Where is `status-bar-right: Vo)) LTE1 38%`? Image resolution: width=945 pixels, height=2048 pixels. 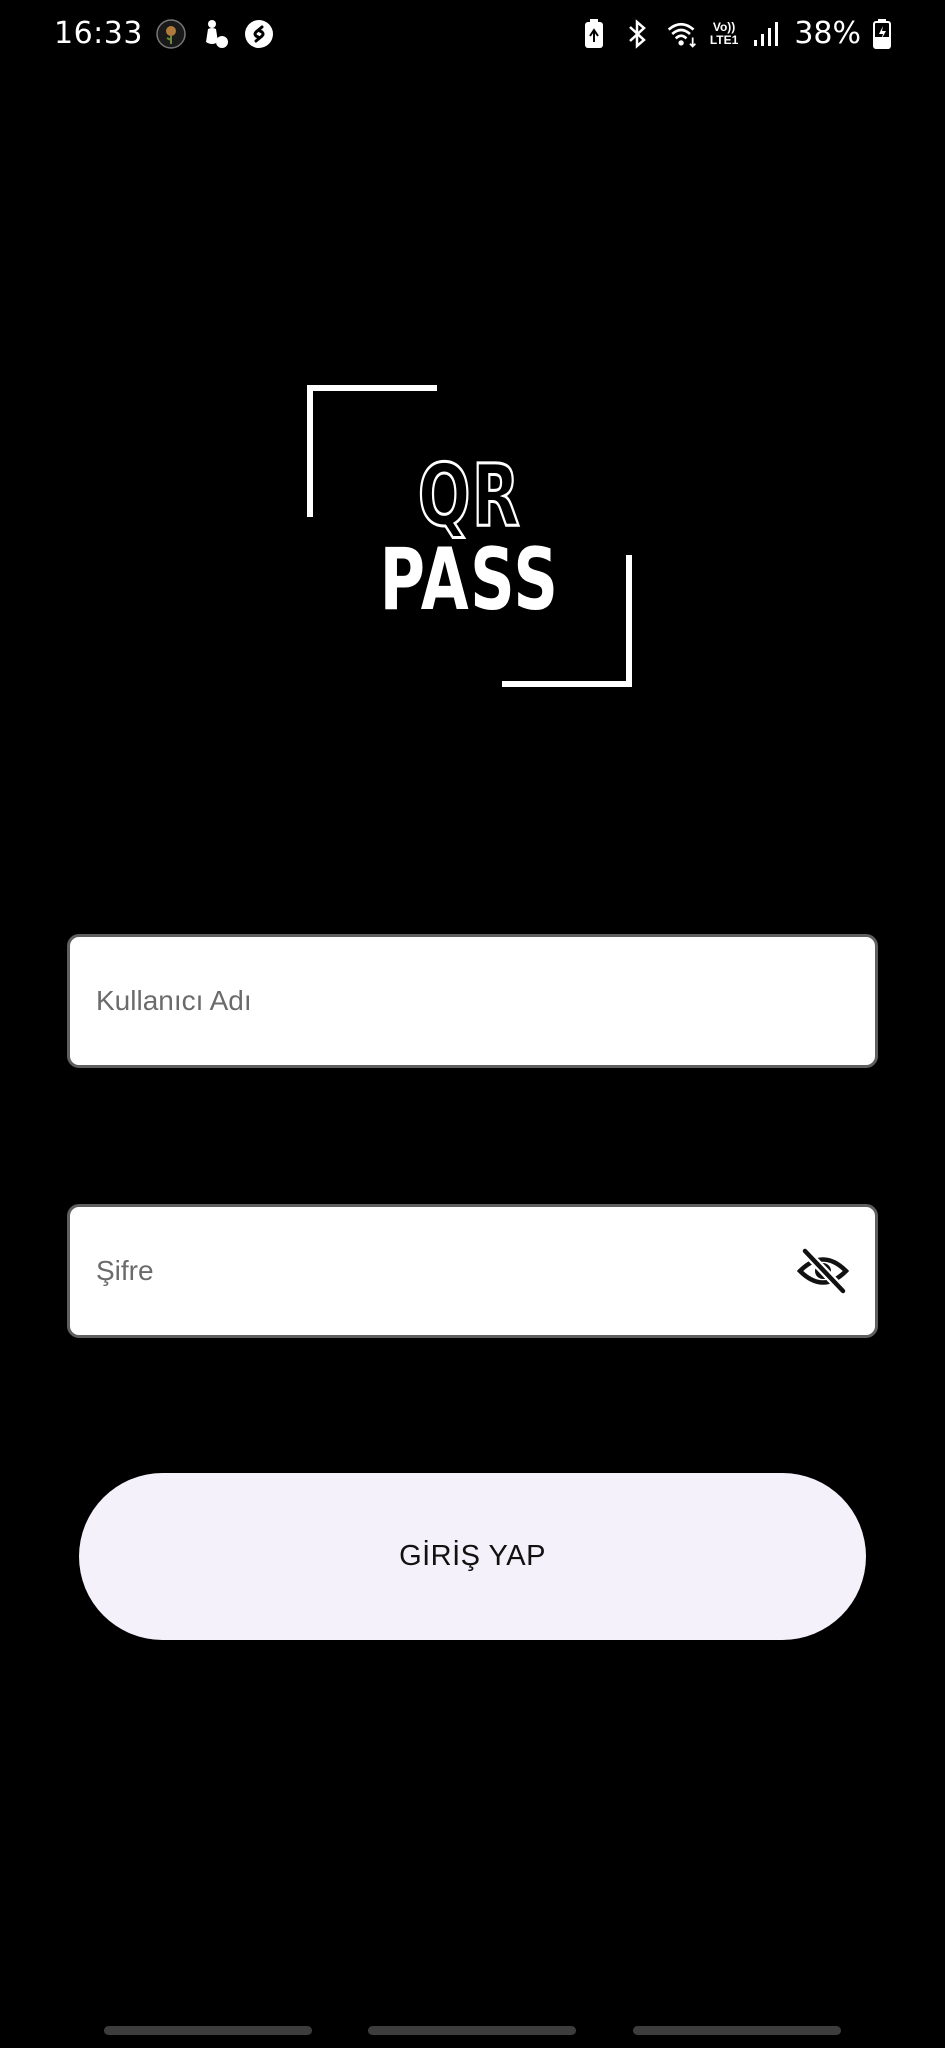 status-bar-right: Vo)) LTE1 38% is located at coordinates (734, 33).